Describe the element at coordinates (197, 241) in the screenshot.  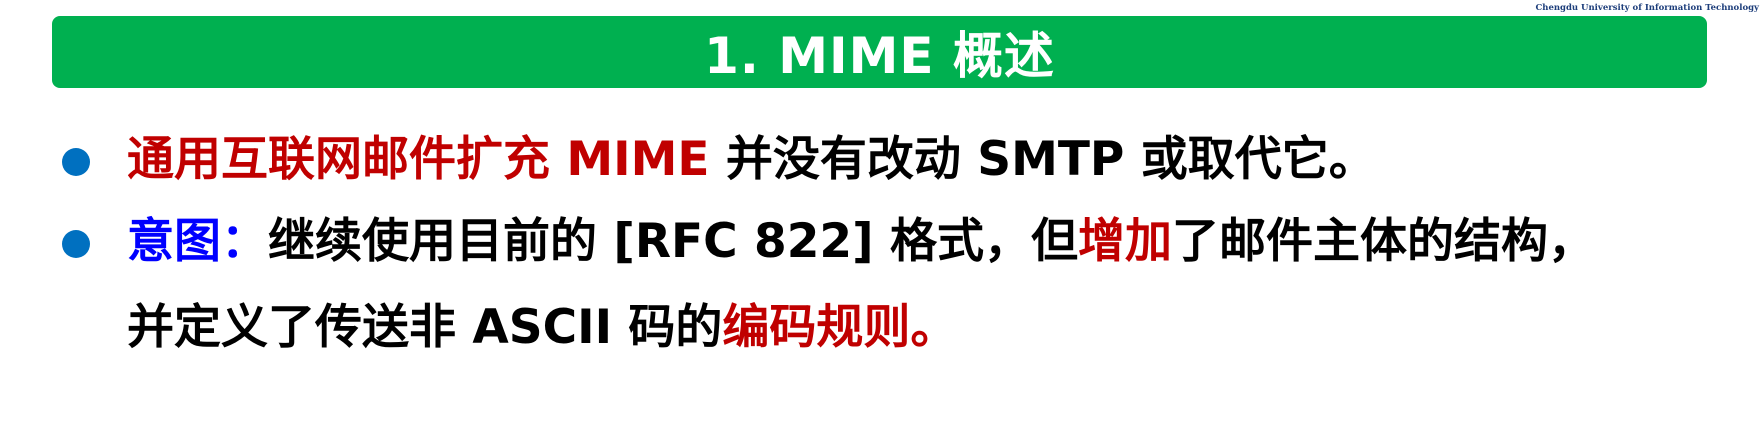
I see `bullet-2-segment: 意图：` at that location.